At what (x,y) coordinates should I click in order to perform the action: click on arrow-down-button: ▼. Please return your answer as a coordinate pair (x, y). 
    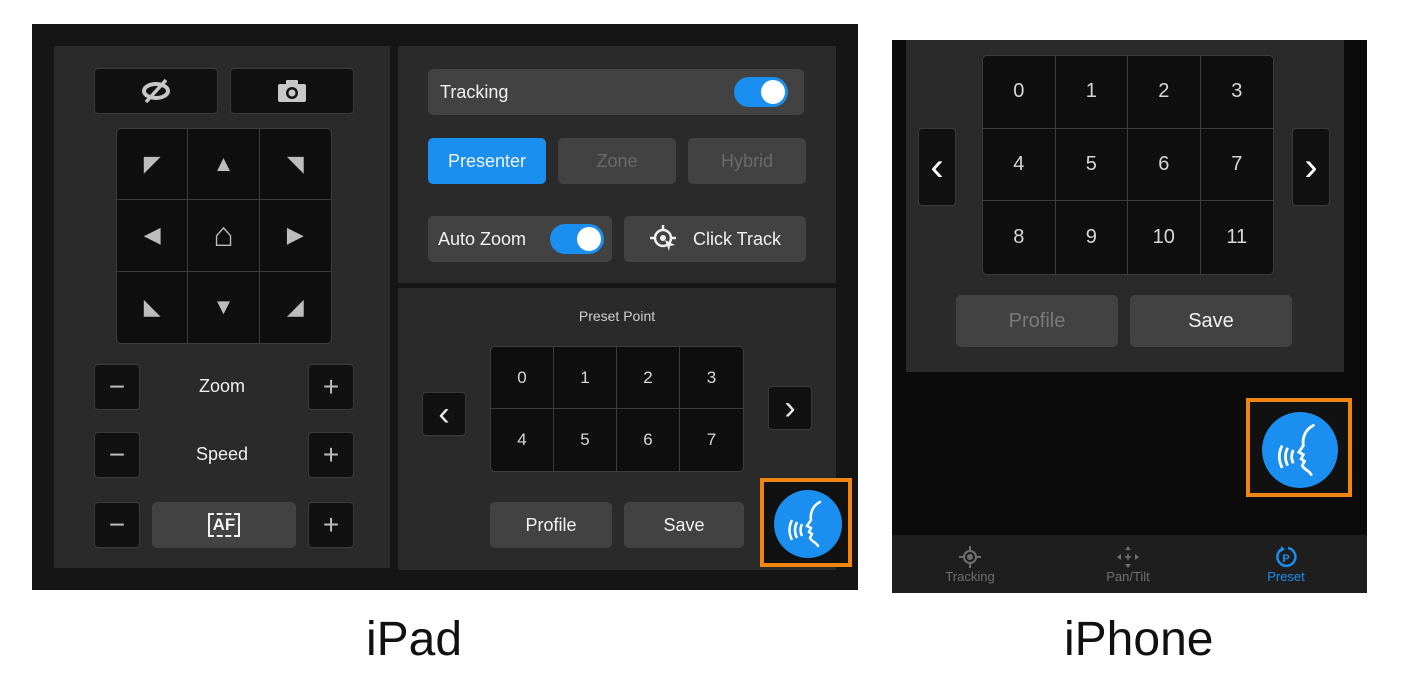
    Looking at the image, I should click on (224, 307).